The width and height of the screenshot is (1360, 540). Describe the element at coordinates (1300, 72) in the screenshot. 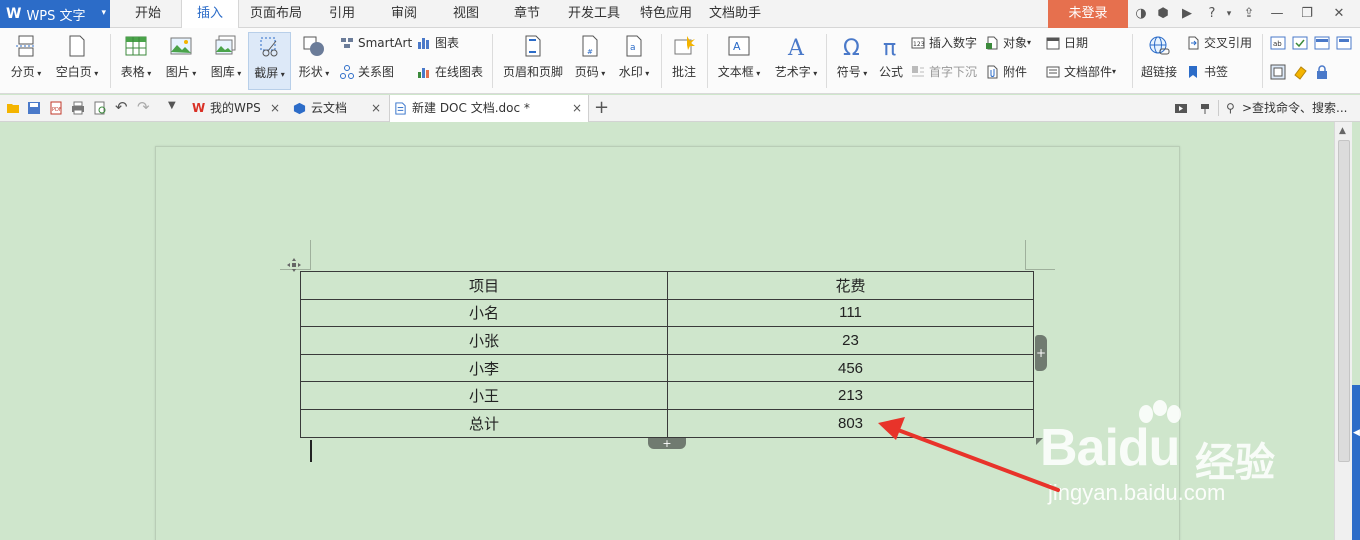

I see `eraser-icon` at that location.